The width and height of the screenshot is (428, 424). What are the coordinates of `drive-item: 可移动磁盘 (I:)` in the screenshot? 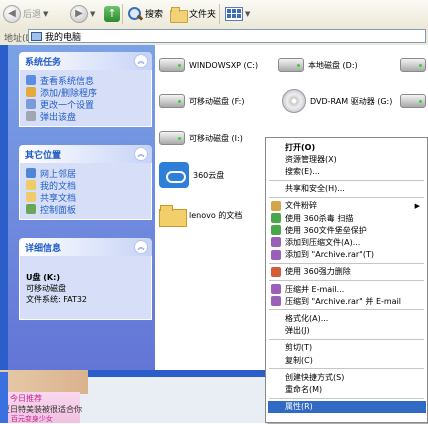 It's located at (201, 138).